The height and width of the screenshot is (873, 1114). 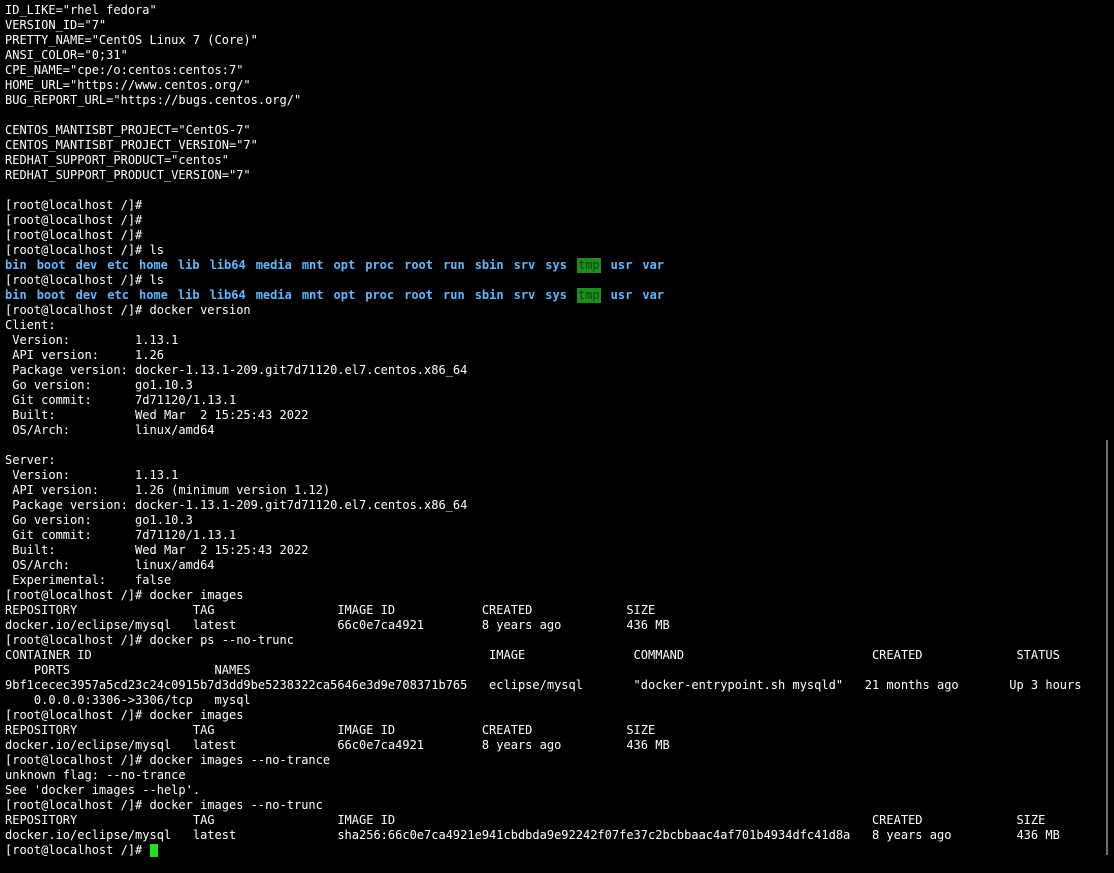 I want to click on terminal-line: ID_LIKE="rhel fedora", so click(x=81, y=10).